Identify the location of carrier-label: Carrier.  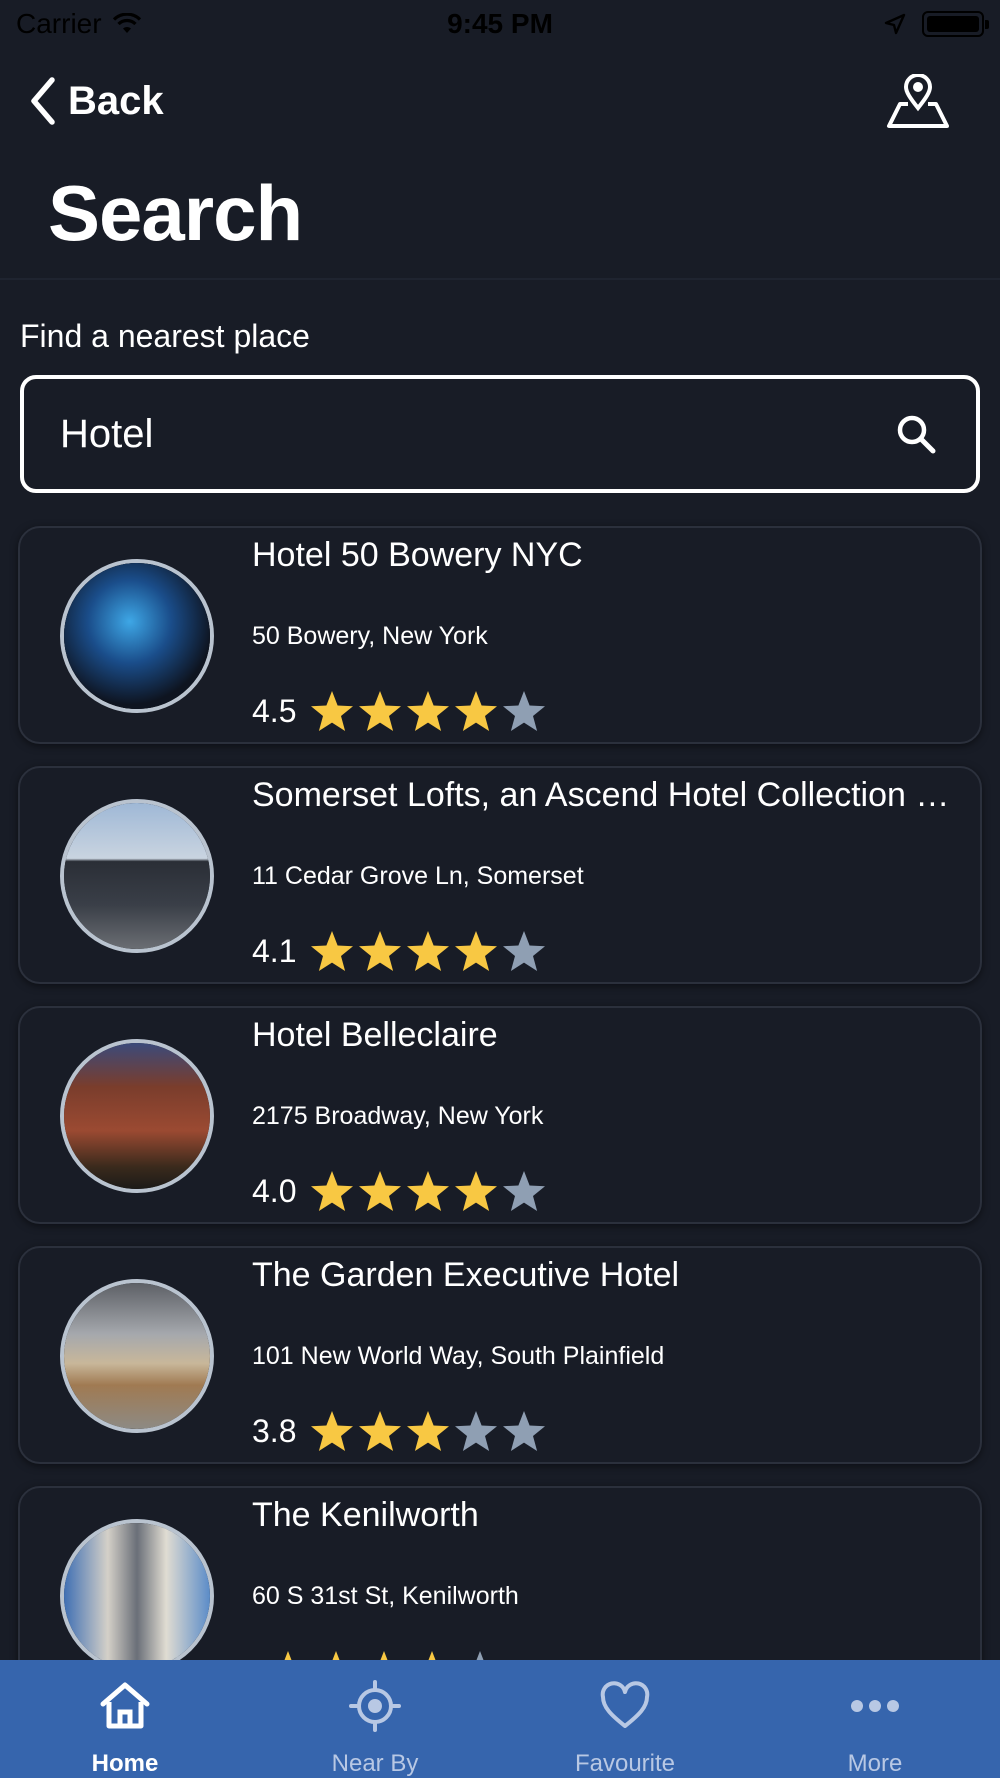
(59, 23).